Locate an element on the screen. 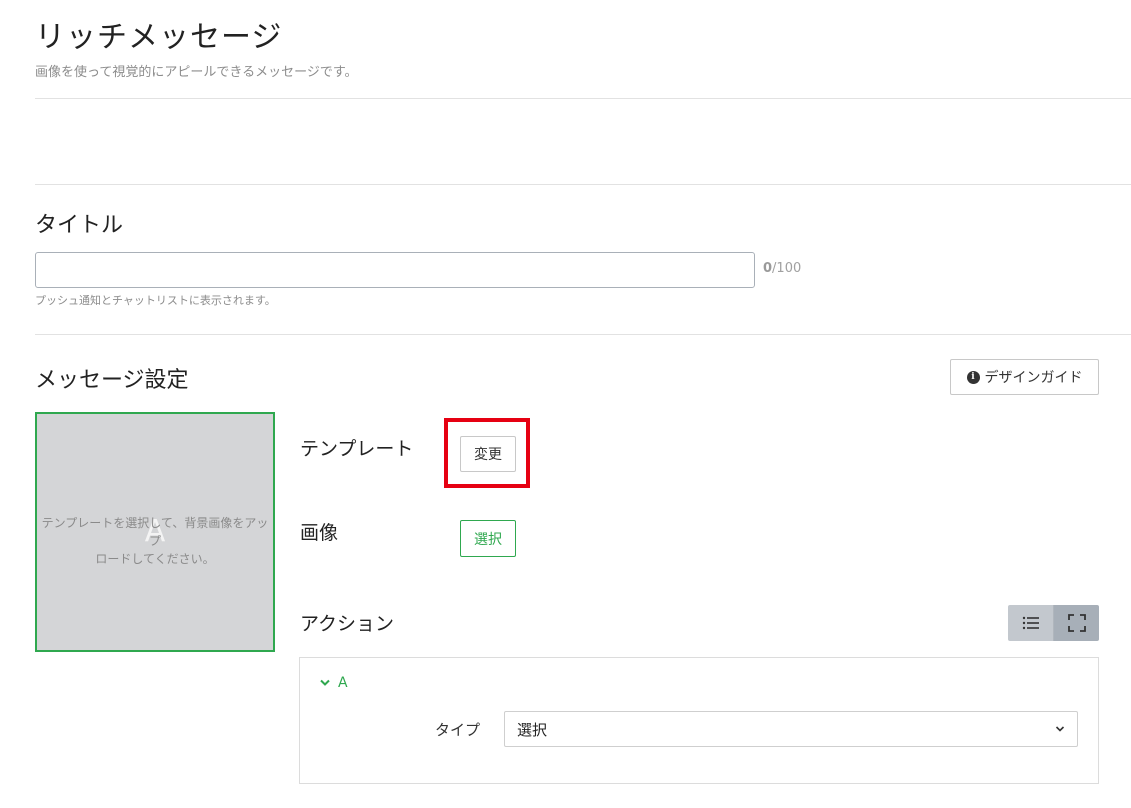 The width and height of the screenshot is (1131, 808). template-label: テンプレート is located at coordinates (357, 449).